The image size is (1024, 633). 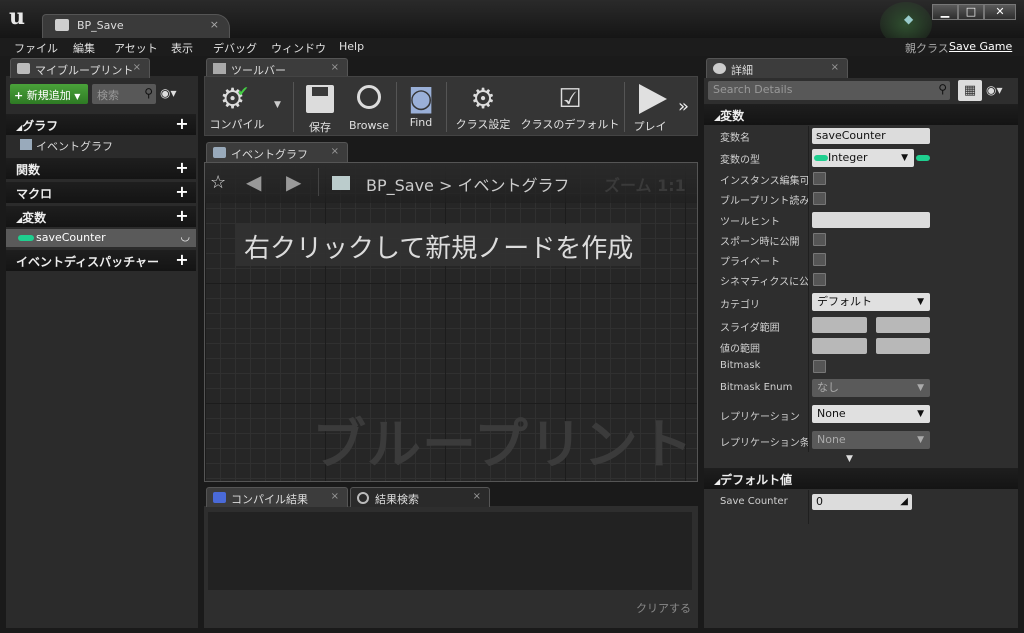 I want to click on variable-name-label: saveCounter, so click(x=71, y=237).